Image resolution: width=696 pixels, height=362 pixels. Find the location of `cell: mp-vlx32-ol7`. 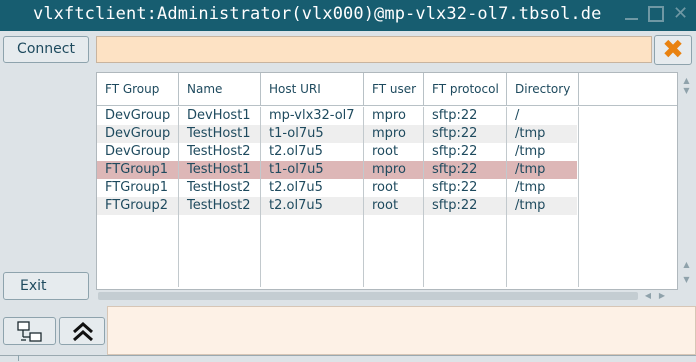

cell: mp-vlx32-ol7 is located at coordinates (312, 115).